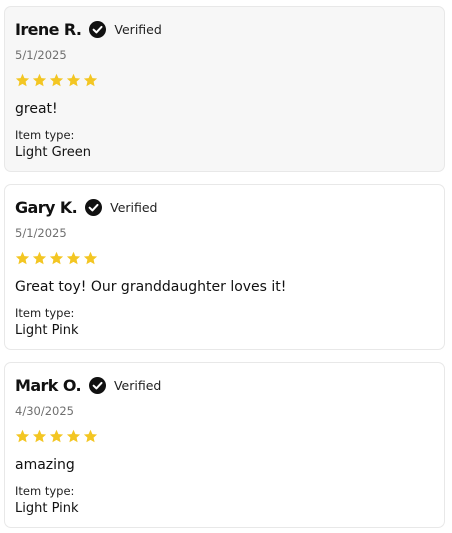 This screenshot has width=452, height=533. I want to click on reviewer-name: Mark O., so click(48, 385).